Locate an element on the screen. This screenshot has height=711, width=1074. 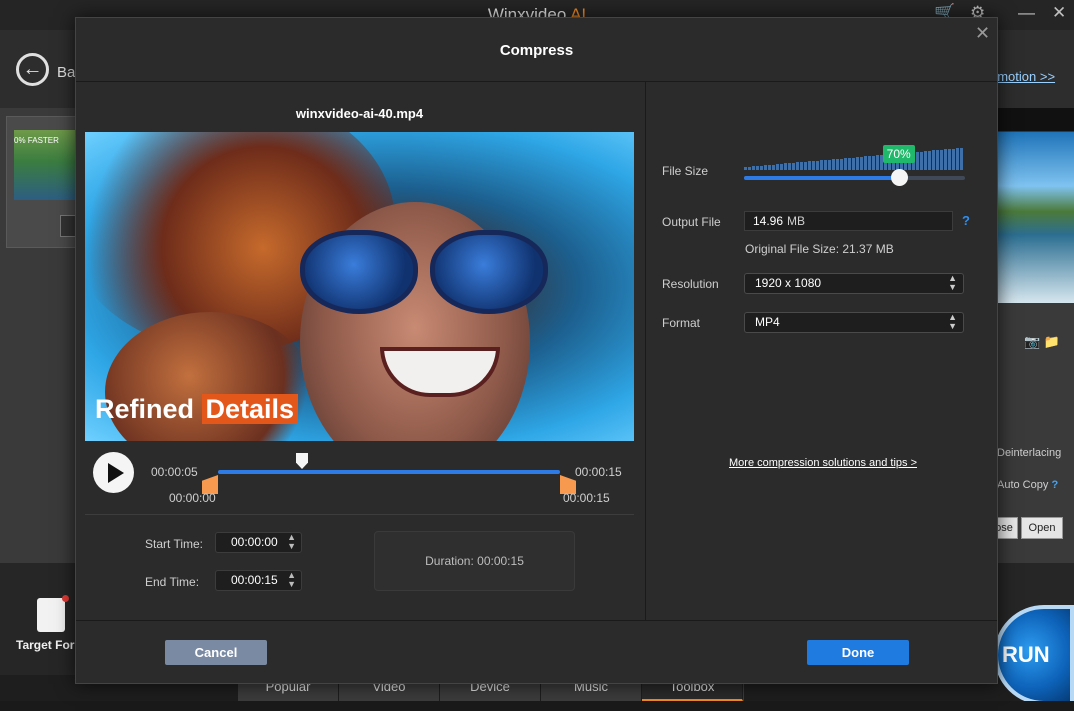
start-time-label: Start Time: is located at coordinates (174, 544).